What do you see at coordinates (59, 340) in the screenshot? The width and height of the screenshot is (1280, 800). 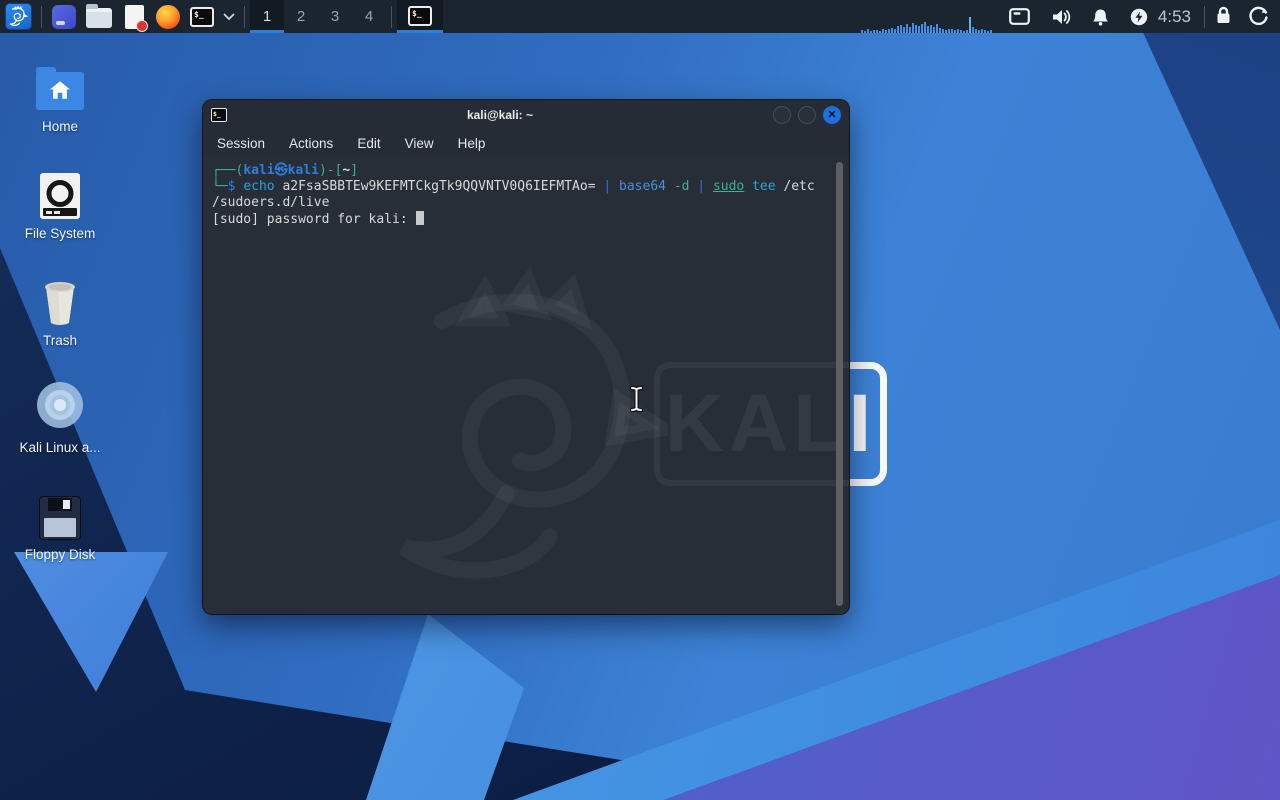 I see `desktop-icon-label: Trash` at bounding box center [59, 340].